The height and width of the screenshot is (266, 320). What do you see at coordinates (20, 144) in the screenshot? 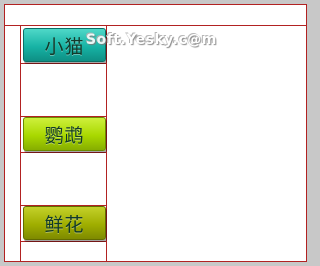
I see `left-column-divider` at bounding box center [20, 144].